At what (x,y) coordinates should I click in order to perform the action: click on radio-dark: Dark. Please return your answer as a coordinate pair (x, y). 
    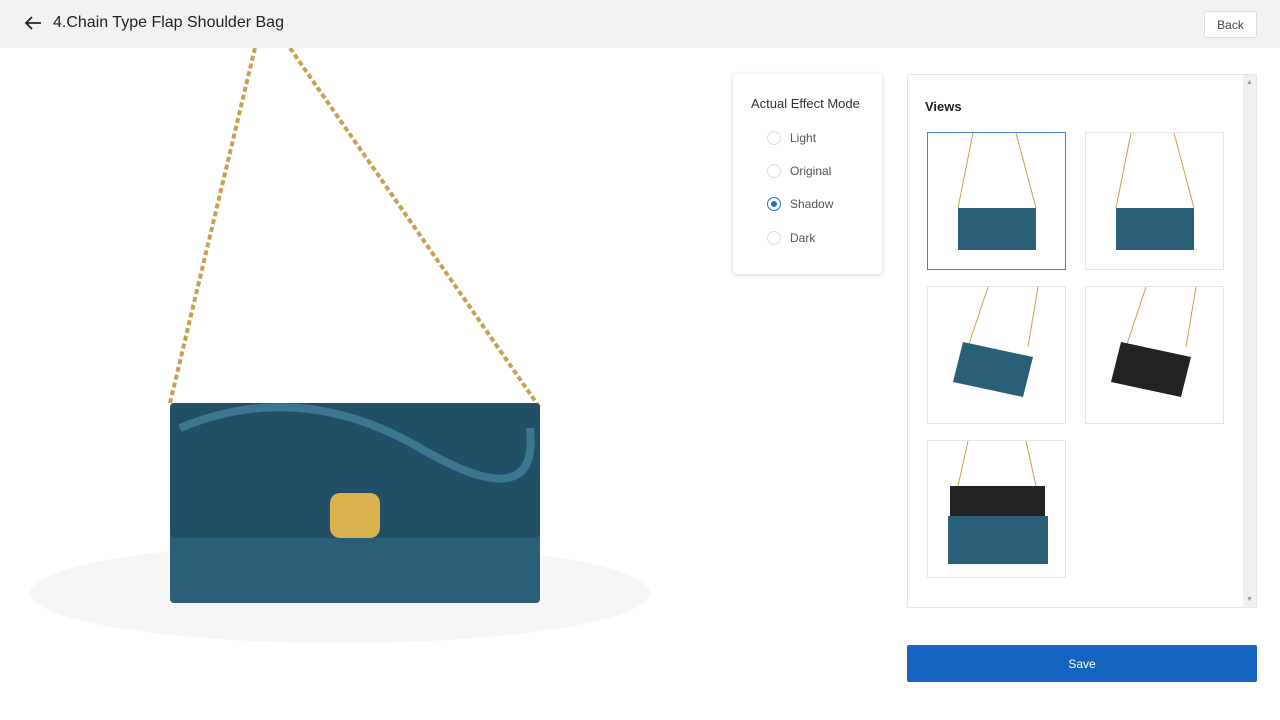
    Looking at the image, I should click on (791, 238).